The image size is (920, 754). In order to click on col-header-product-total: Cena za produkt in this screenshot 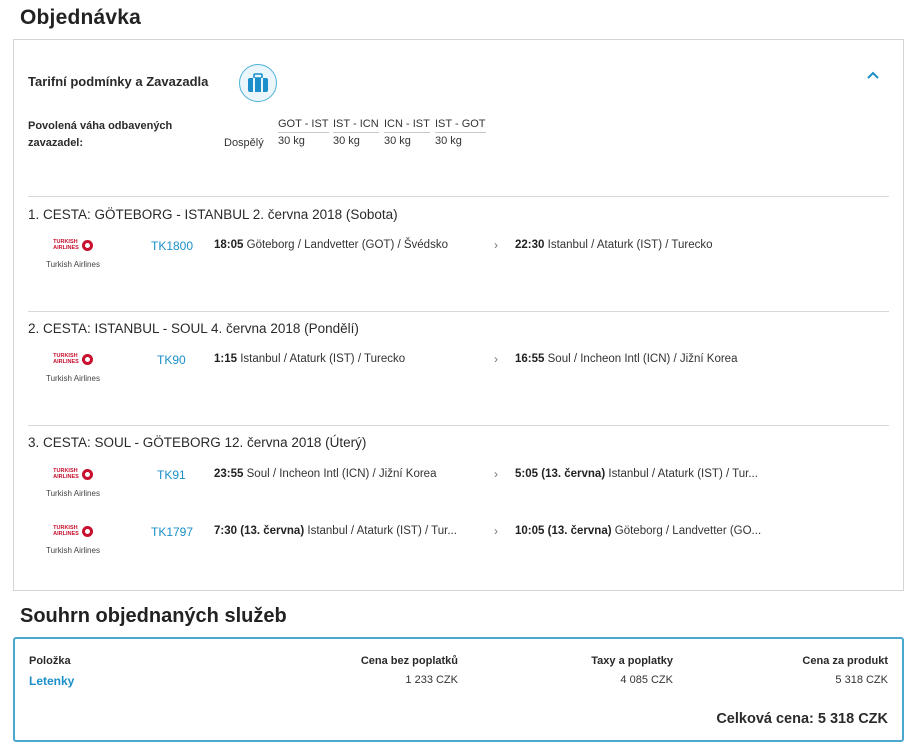, I will do `click(845, 661)`.